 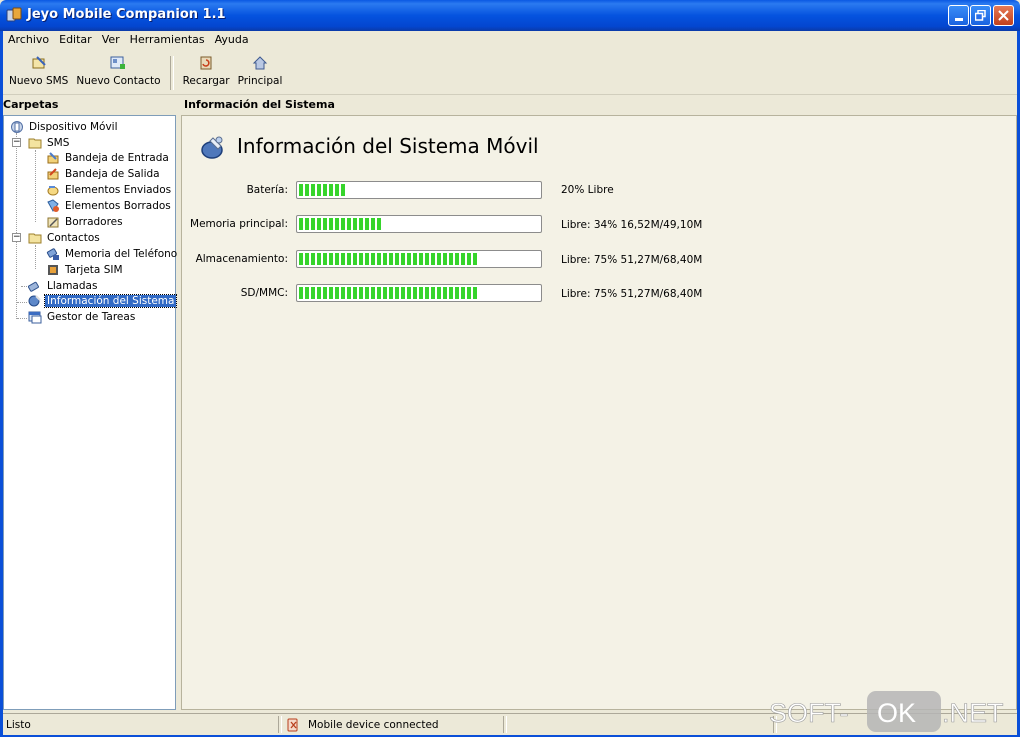 I want to click on tree-item-deleted: Elementos Borrados, so click(x=109, y=205).